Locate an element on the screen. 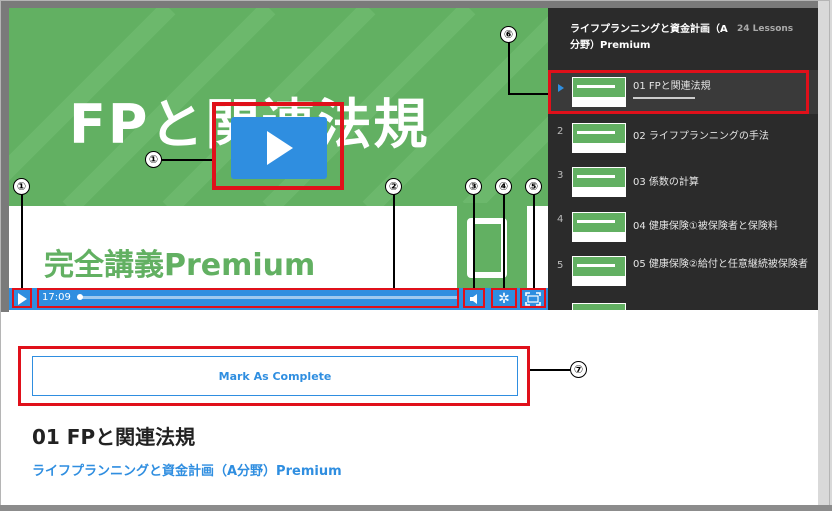  highlight-progress is located at coordinates (248, 298).